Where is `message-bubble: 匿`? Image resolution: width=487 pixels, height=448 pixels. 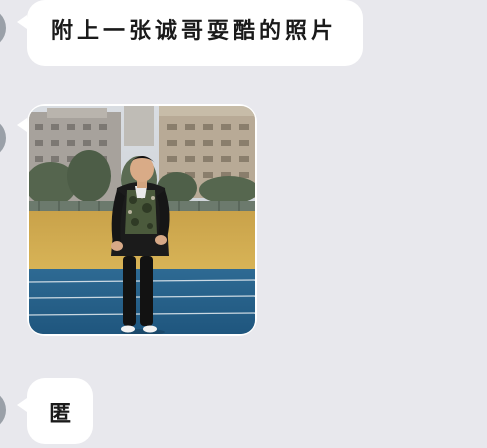 message-bubble: 匿 is located at coordinates (60, 411).